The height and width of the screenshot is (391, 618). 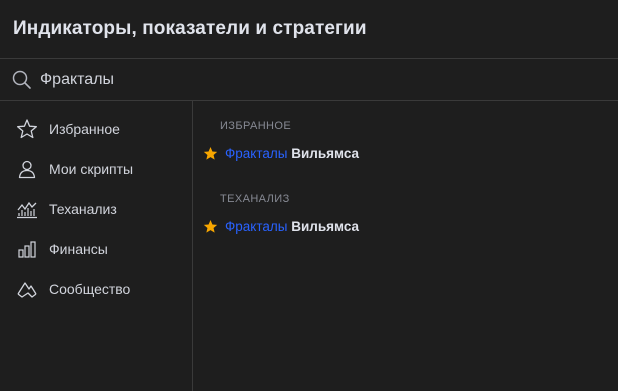 I want to click on sidebar-item-financials: Финансы, so click(x=96, y=249).